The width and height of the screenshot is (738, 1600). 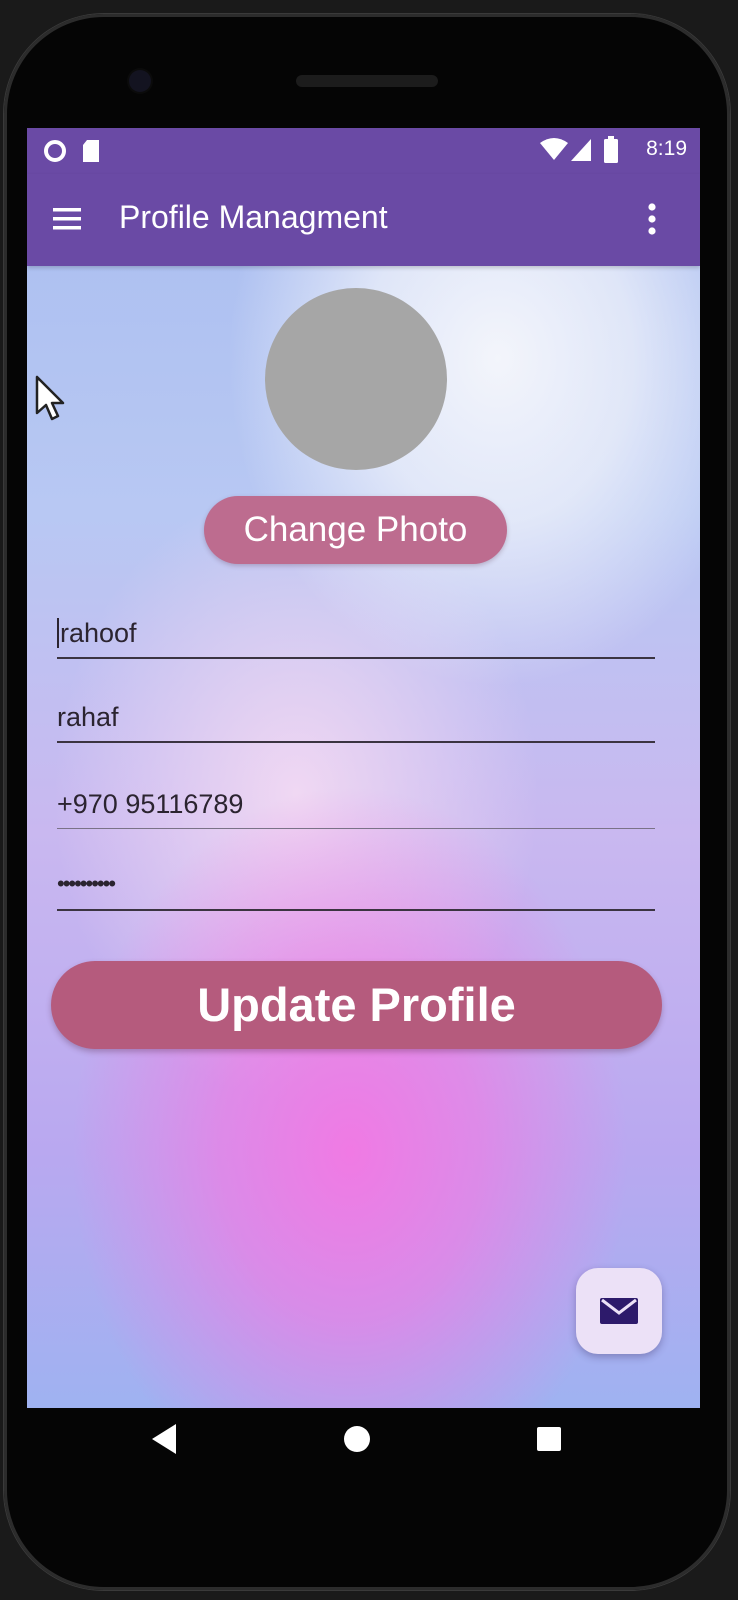 I want to click on sd-card-icon, so click(x=91, y=153).